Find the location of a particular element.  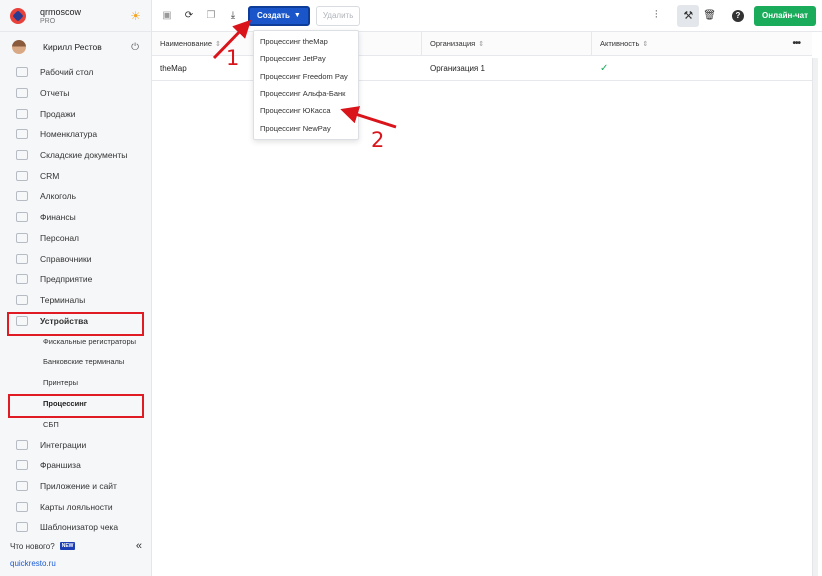

annotation-step-2: 2 is located at coordinates (378, 140).